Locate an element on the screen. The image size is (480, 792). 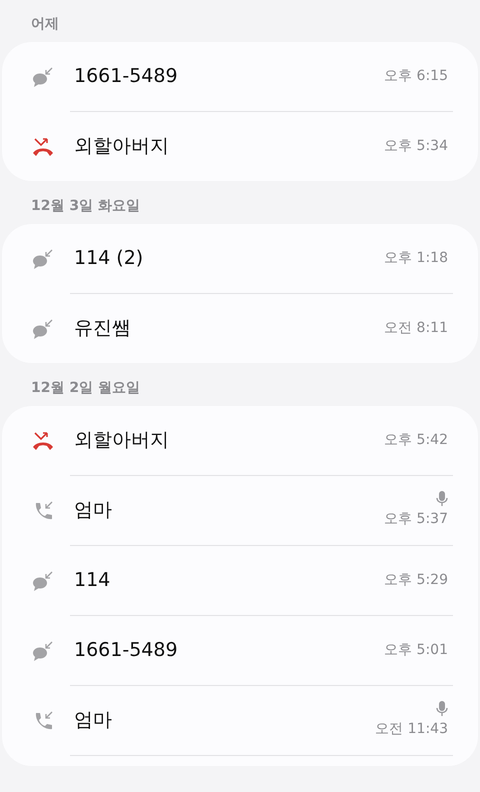
call-log-row: 외할아버지 오후 5:42 is located at coordinates (240, 440).